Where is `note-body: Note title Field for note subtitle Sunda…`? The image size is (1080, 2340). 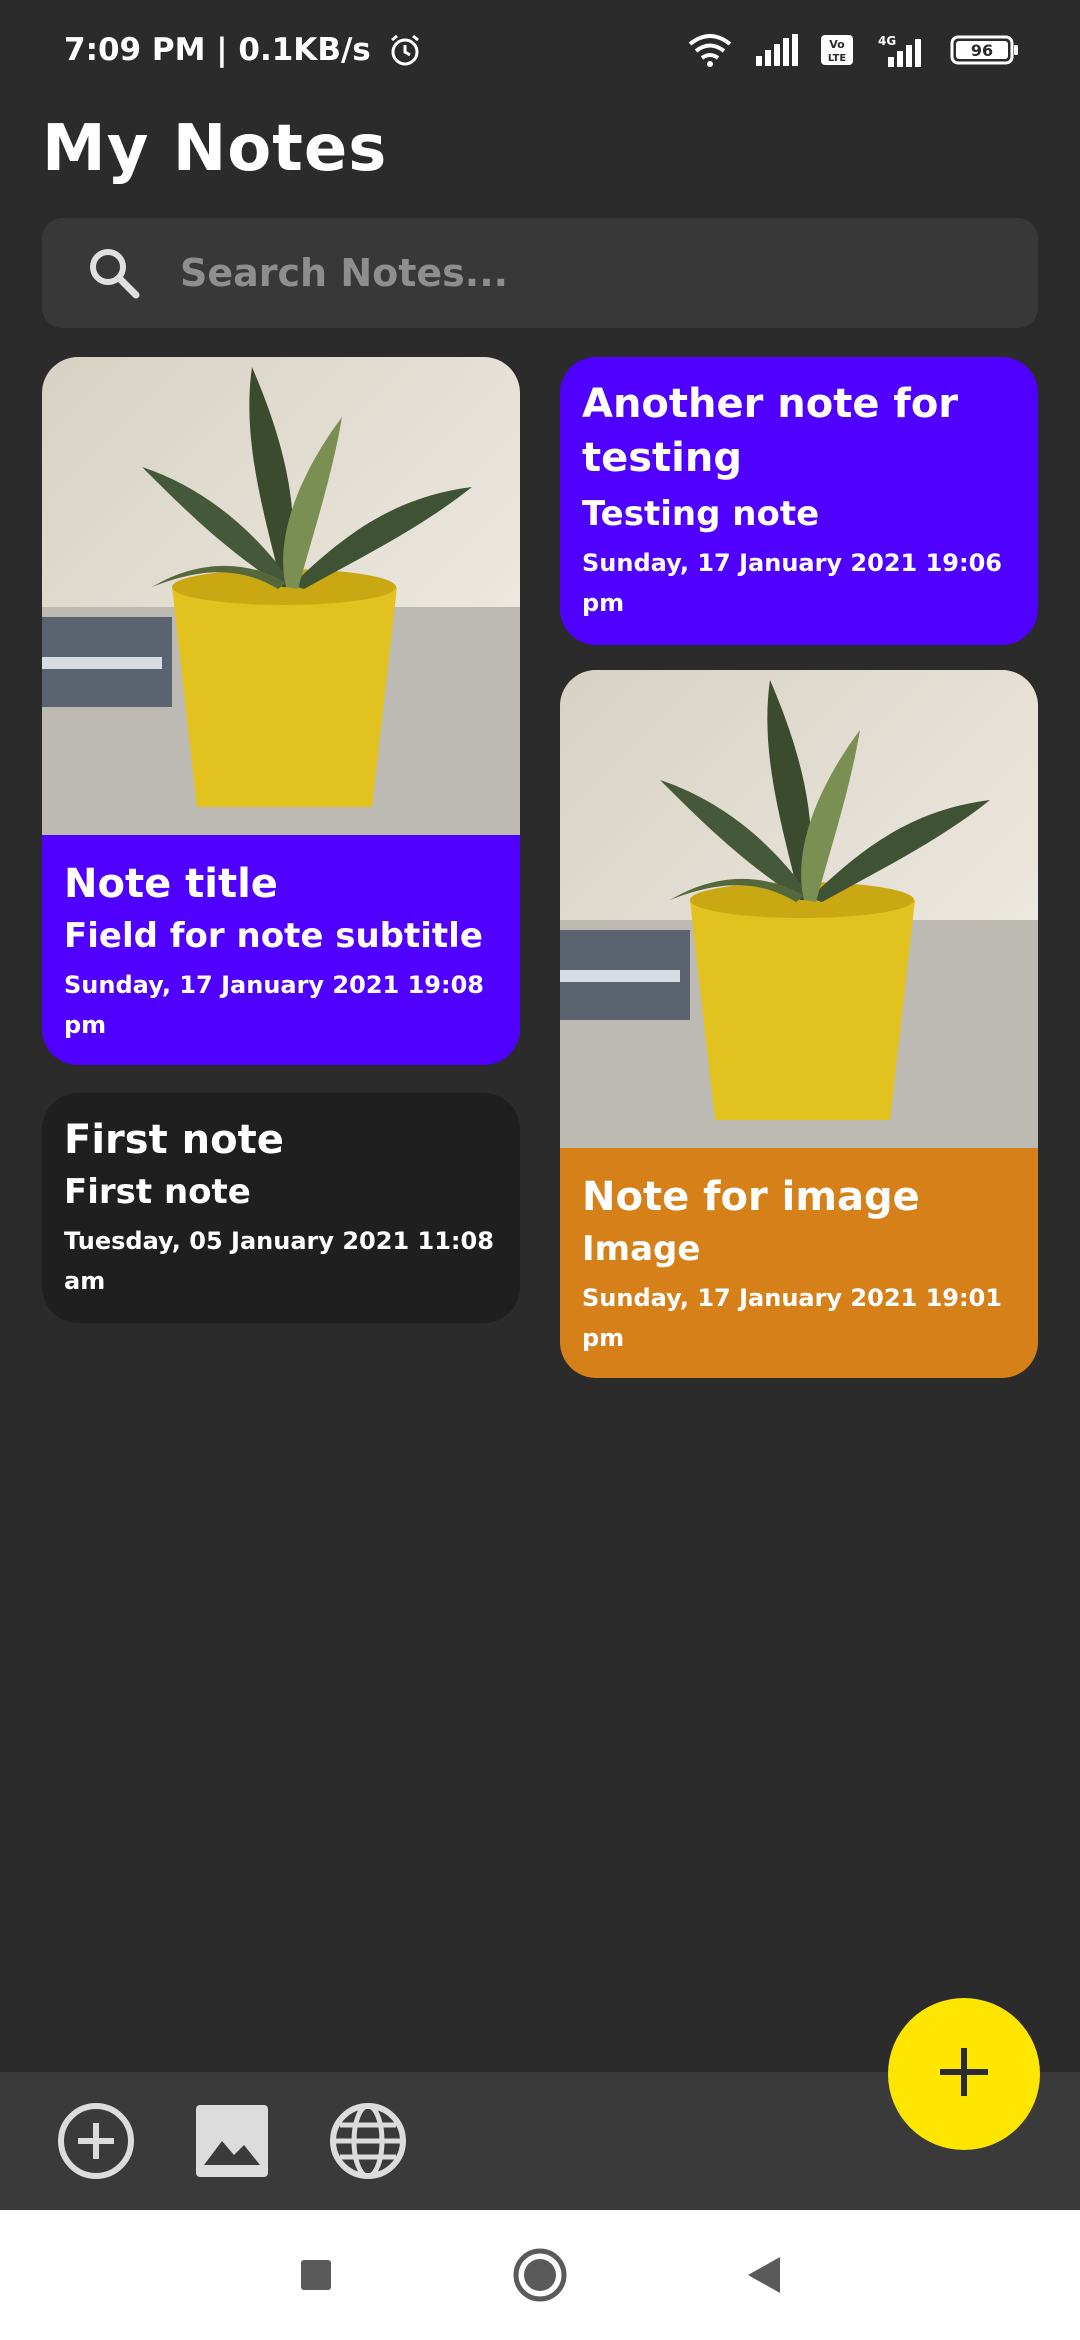 note-body: Note title Field for note subtitle Sunda… is located at coordinates (281, 950).